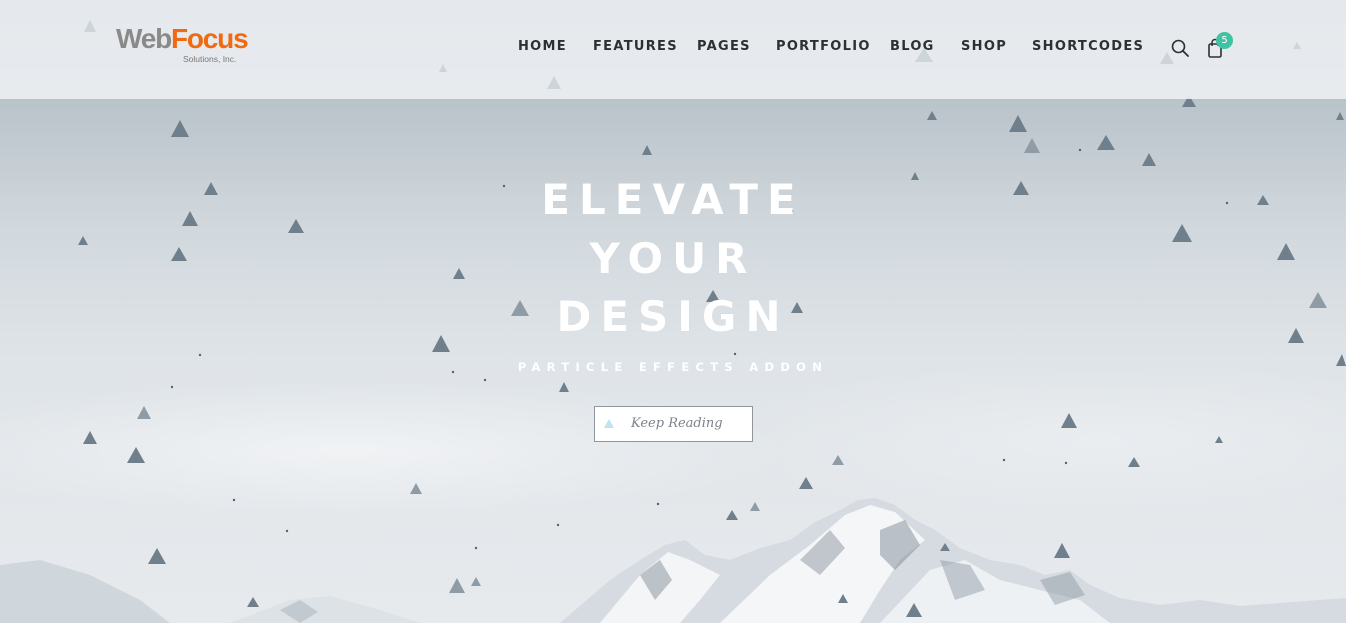  I want to click on hero-headline-line-1: ELEVATE, so click(673, 199).